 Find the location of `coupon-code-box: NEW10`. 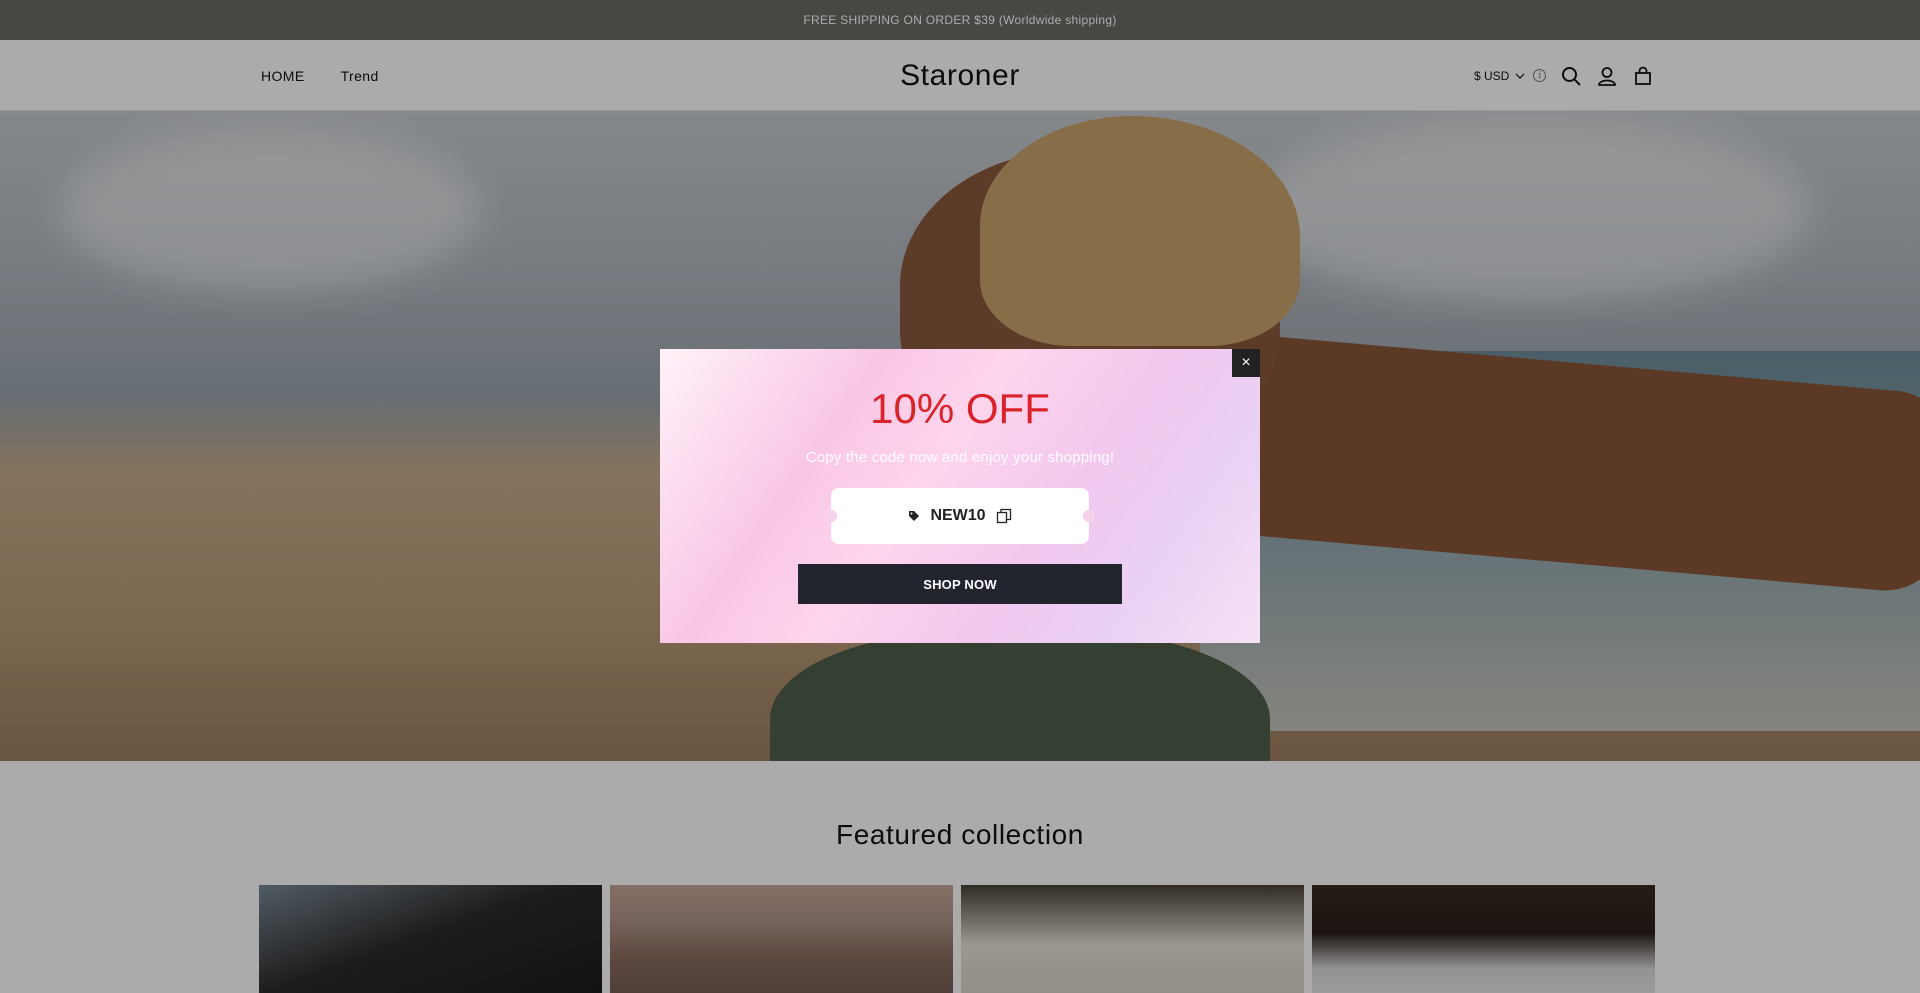

coupon-code-box: NEW10 is located at coordinates (960, 516).